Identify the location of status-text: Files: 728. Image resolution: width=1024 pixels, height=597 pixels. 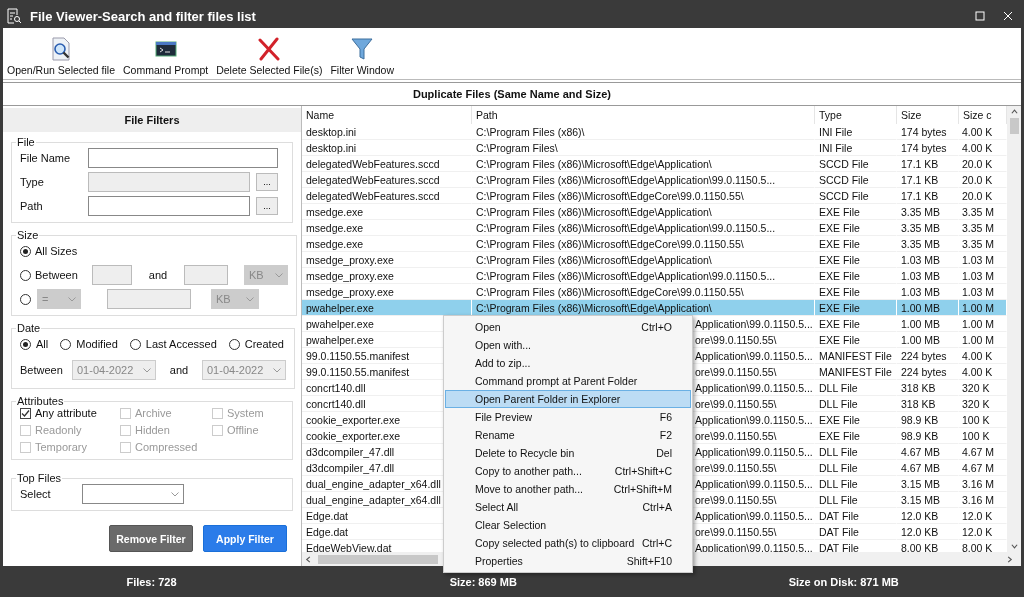
(151, 581).